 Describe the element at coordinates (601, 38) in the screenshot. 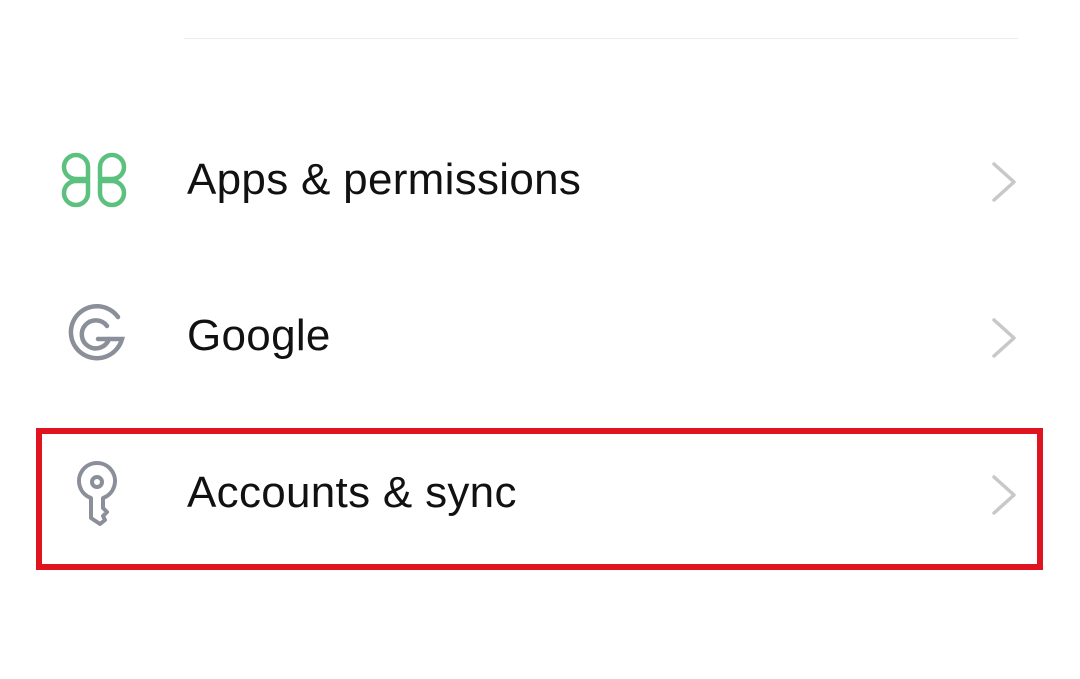

I see `section-divider` at that location.